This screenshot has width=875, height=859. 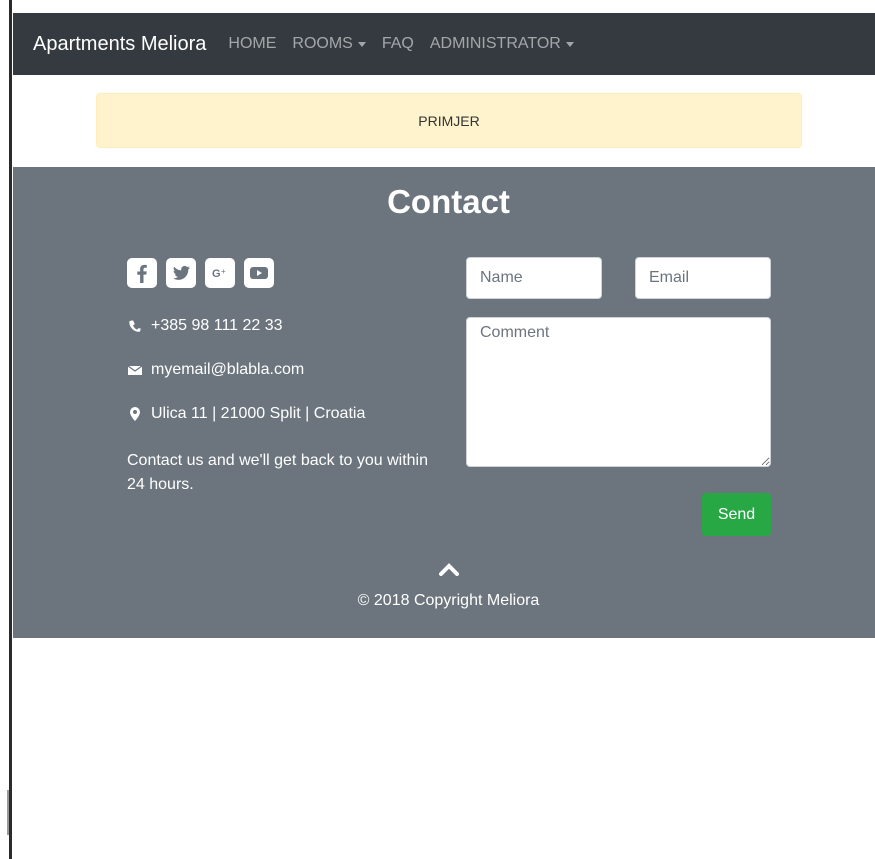 What do you see at coordinates (136, 326) in the screenshot?
I see `phone-icon` at bounding box center [136, 326].